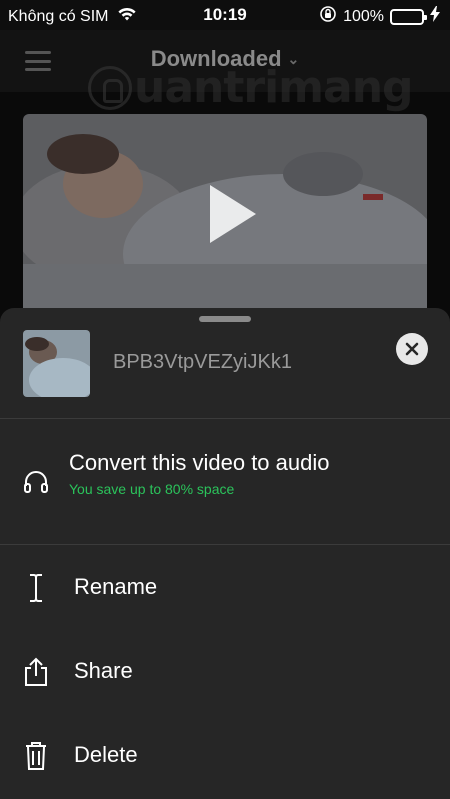 The width and height of the screenshot is (450, 799). I want to click on status-bar: Không có SIM 10:19 100%, so click(225, 15).